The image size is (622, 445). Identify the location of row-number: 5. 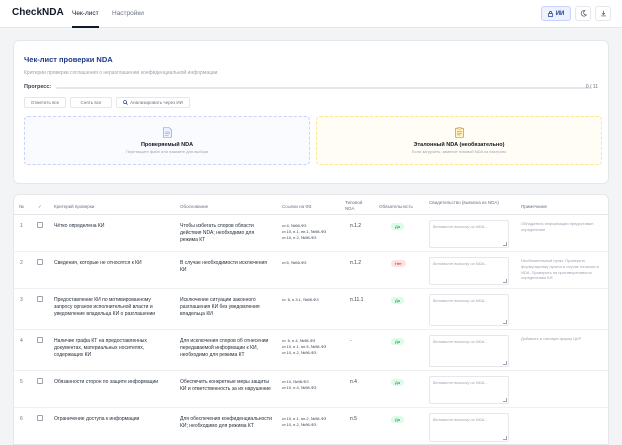
(21, 382).